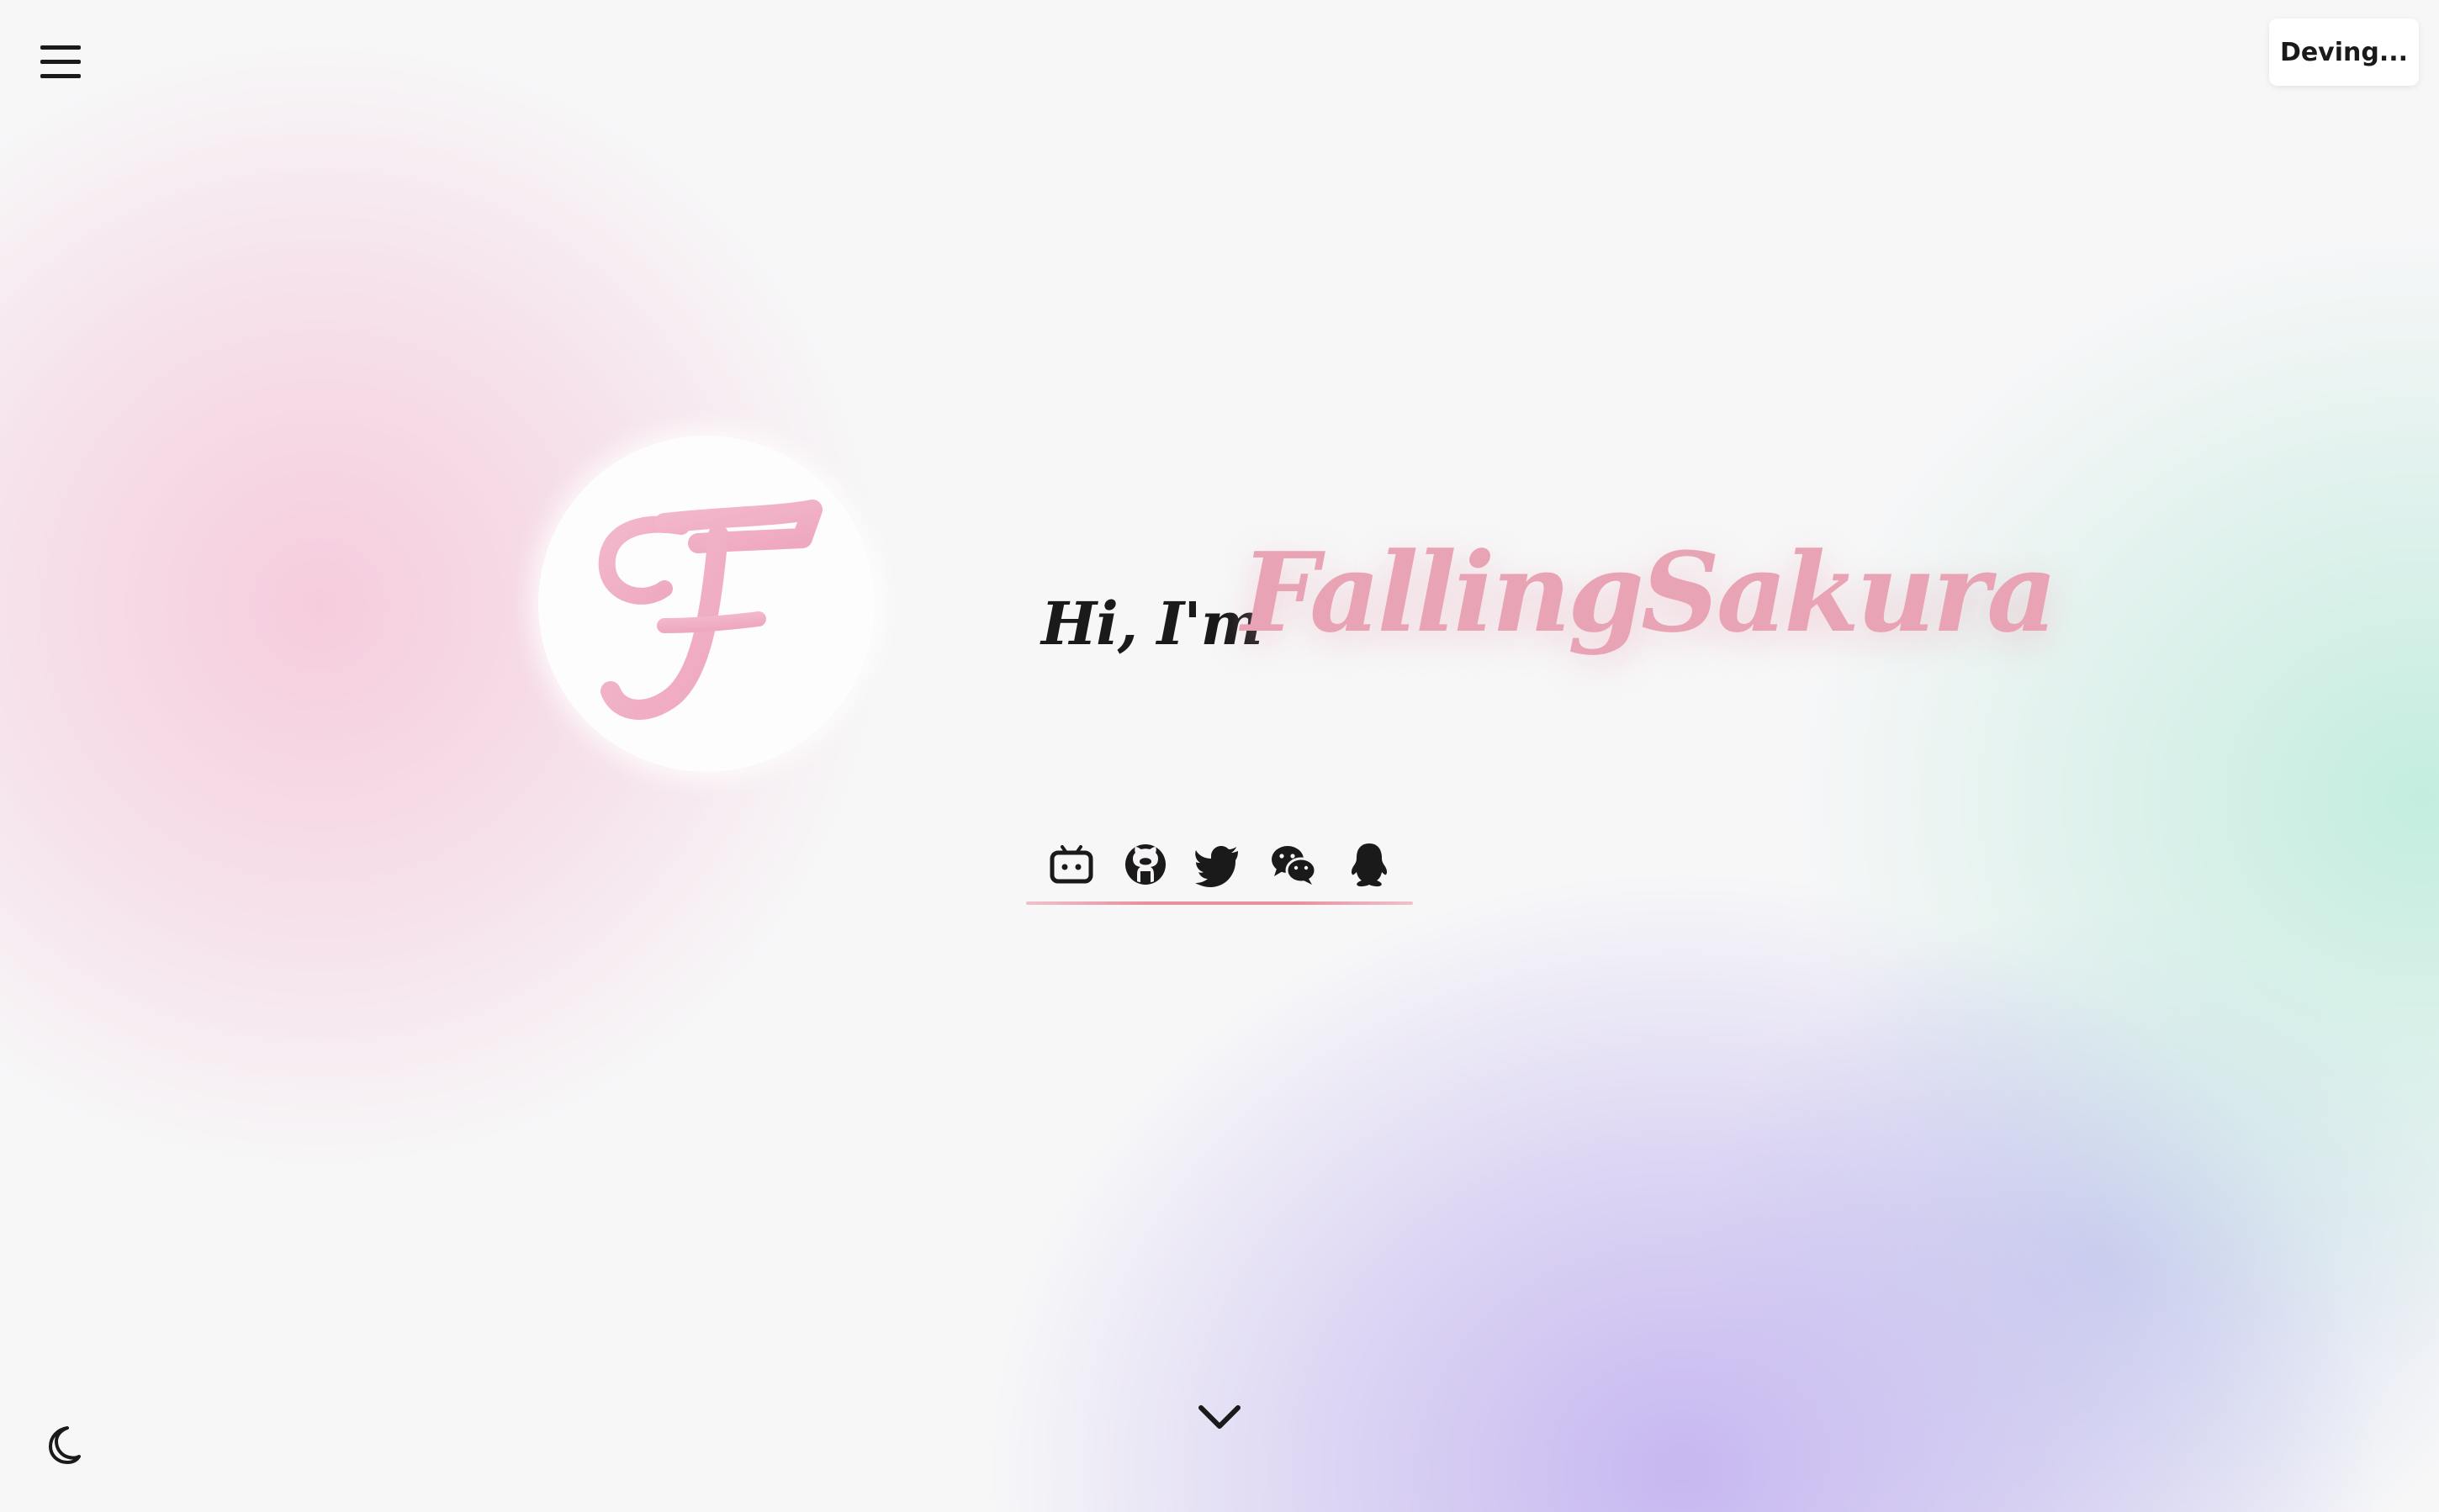 This screenshot has width=2439, height=1512. Describe the element at coordinates (1217, 864) in the screenshot. I see `twitter-icon` at that location.